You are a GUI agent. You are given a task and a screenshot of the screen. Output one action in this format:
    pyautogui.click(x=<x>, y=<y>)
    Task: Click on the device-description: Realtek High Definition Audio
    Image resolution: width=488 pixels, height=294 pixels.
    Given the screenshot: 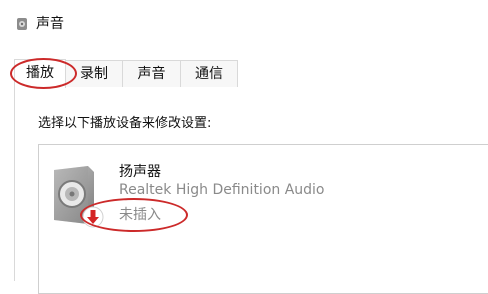 What is the action you would take?
    pyautogui.click(x=222, y=190)
    